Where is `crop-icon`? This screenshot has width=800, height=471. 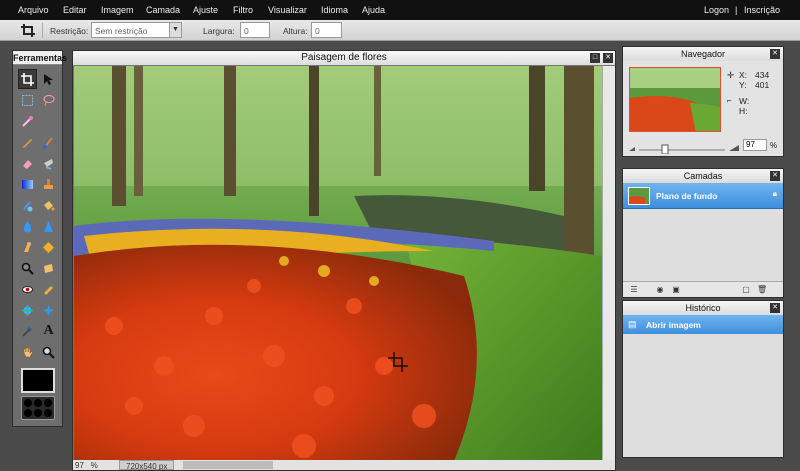
crop-icon is located at coordinates (28, 30).